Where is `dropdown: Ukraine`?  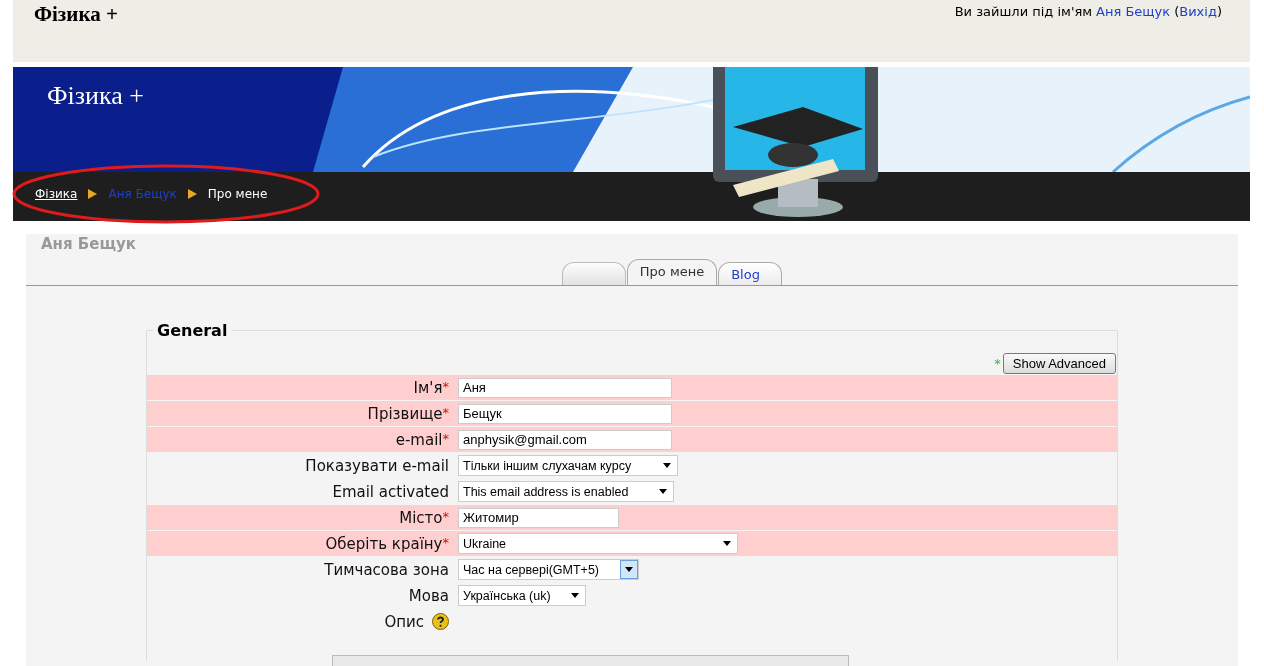
dropdown: Ukraine is located at coordinates (598, 543).